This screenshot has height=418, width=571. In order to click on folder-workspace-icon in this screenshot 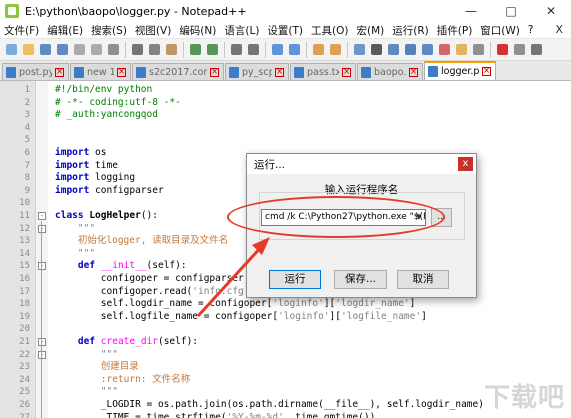, I will do `click(461, 50)`.